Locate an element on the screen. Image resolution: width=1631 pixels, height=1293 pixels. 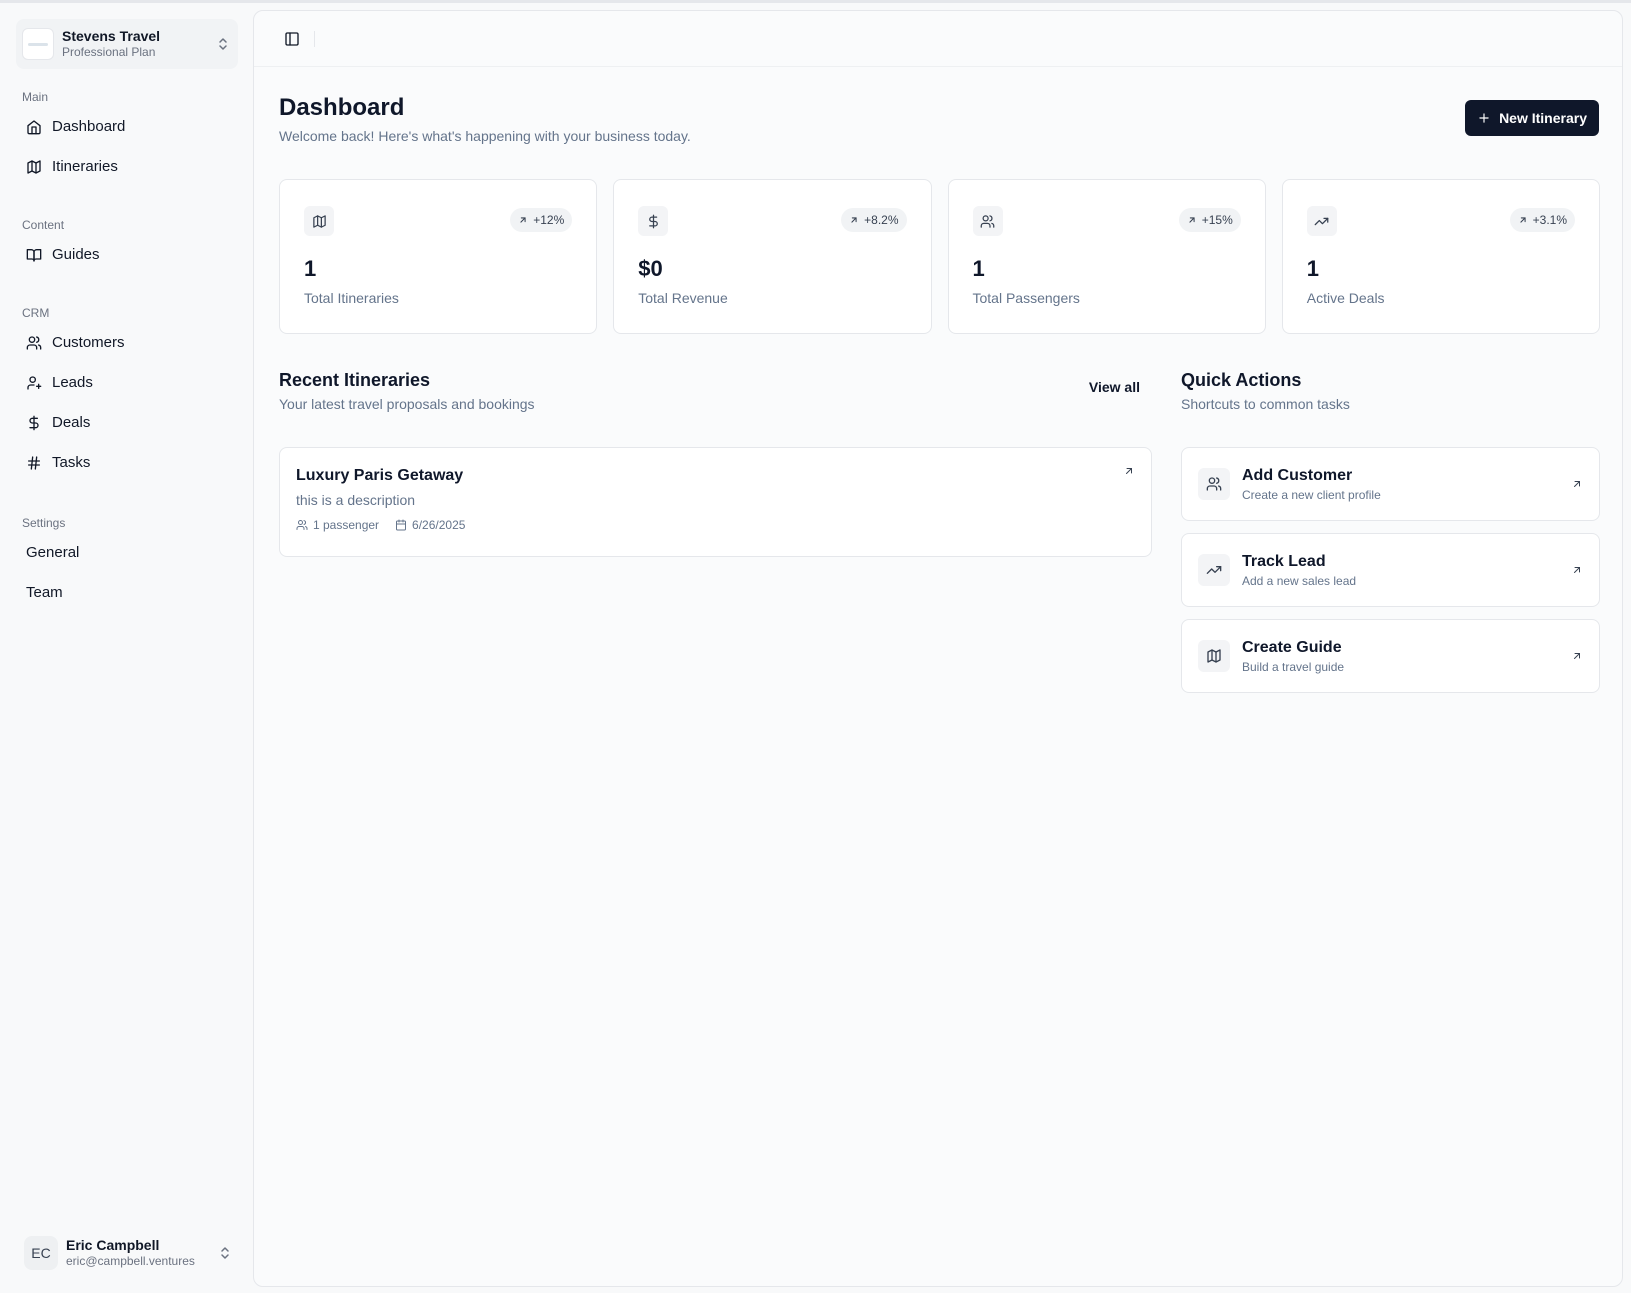
sidebar-toggle-button is located at coordinates (292, 39).